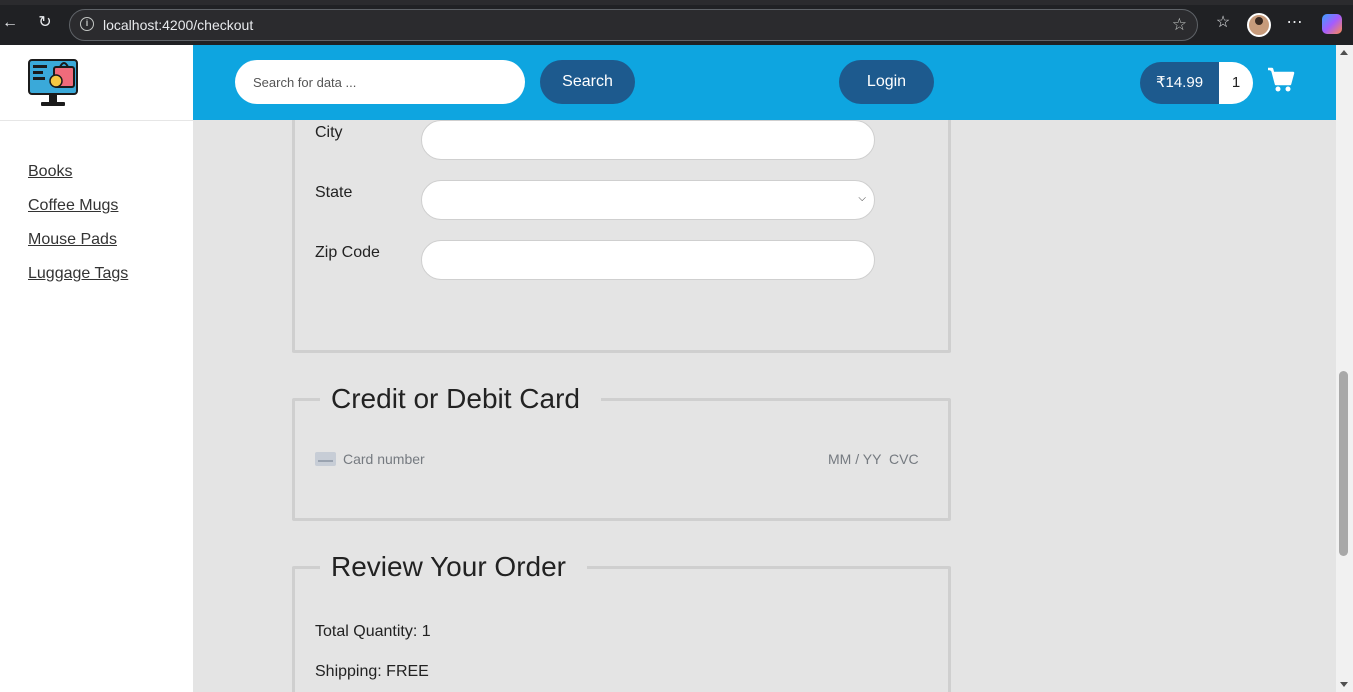 Image resolution: width=1353 pixels, height=692 pixels. I want to click on search-input, so click(380, 82).